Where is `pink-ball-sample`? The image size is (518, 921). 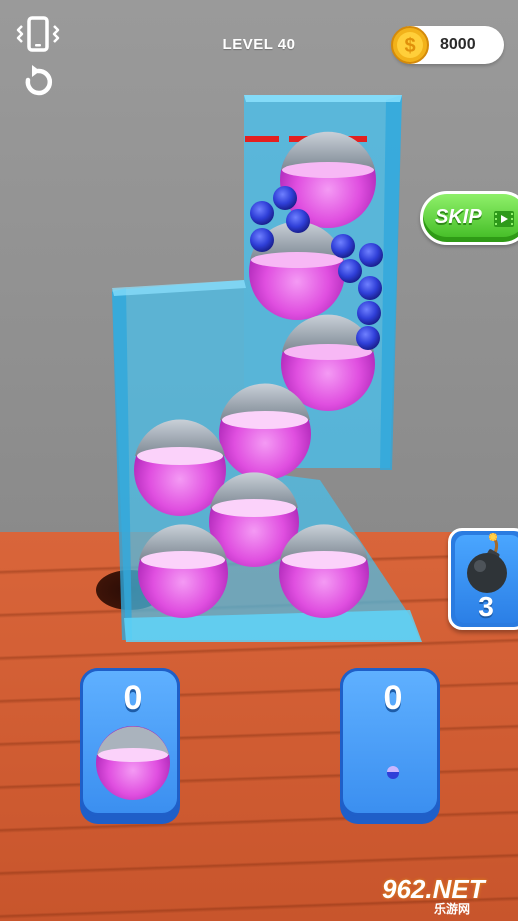
pink-ball-sample is located at coordinates (133, 763).